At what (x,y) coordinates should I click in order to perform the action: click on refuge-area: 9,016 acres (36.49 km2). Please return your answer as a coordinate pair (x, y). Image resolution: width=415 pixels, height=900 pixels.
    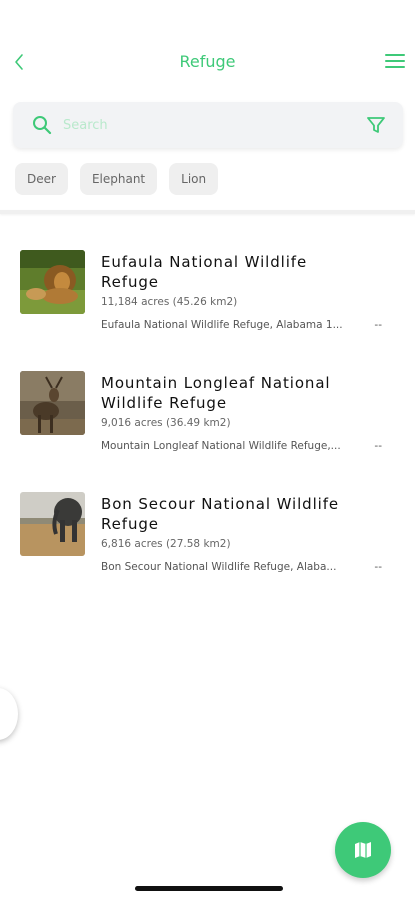
    Looking at the image, I should click on (166, 423).